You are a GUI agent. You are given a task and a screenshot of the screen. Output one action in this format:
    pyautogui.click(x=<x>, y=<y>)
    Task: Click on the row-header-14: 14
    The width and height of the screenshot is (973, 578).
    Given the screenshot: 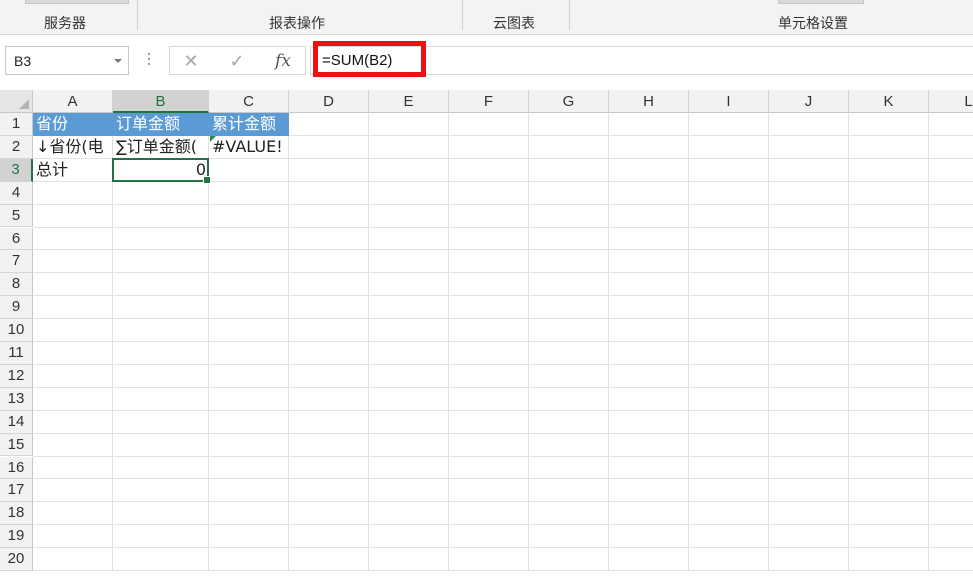 What is the action you would take?
    pyautogui.click(x=16, y=422)
    